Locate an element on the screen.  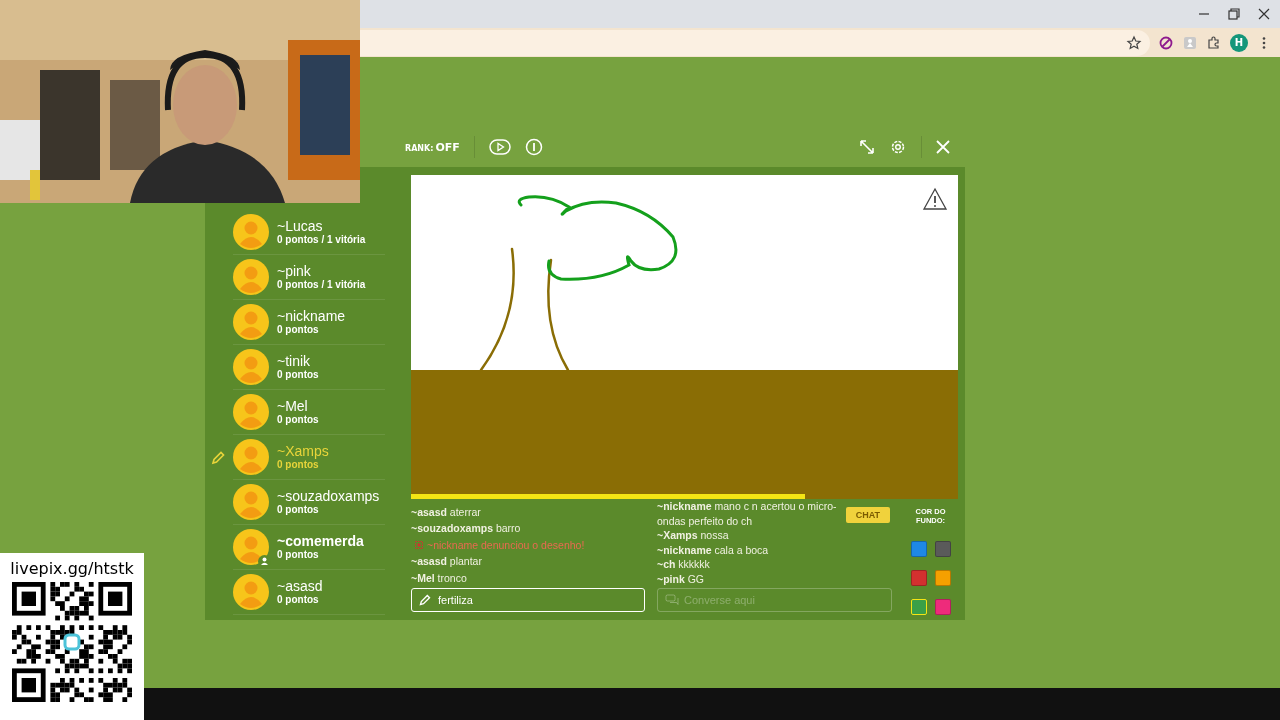
chat-label: CHAT is located at coordinates (867, 515).